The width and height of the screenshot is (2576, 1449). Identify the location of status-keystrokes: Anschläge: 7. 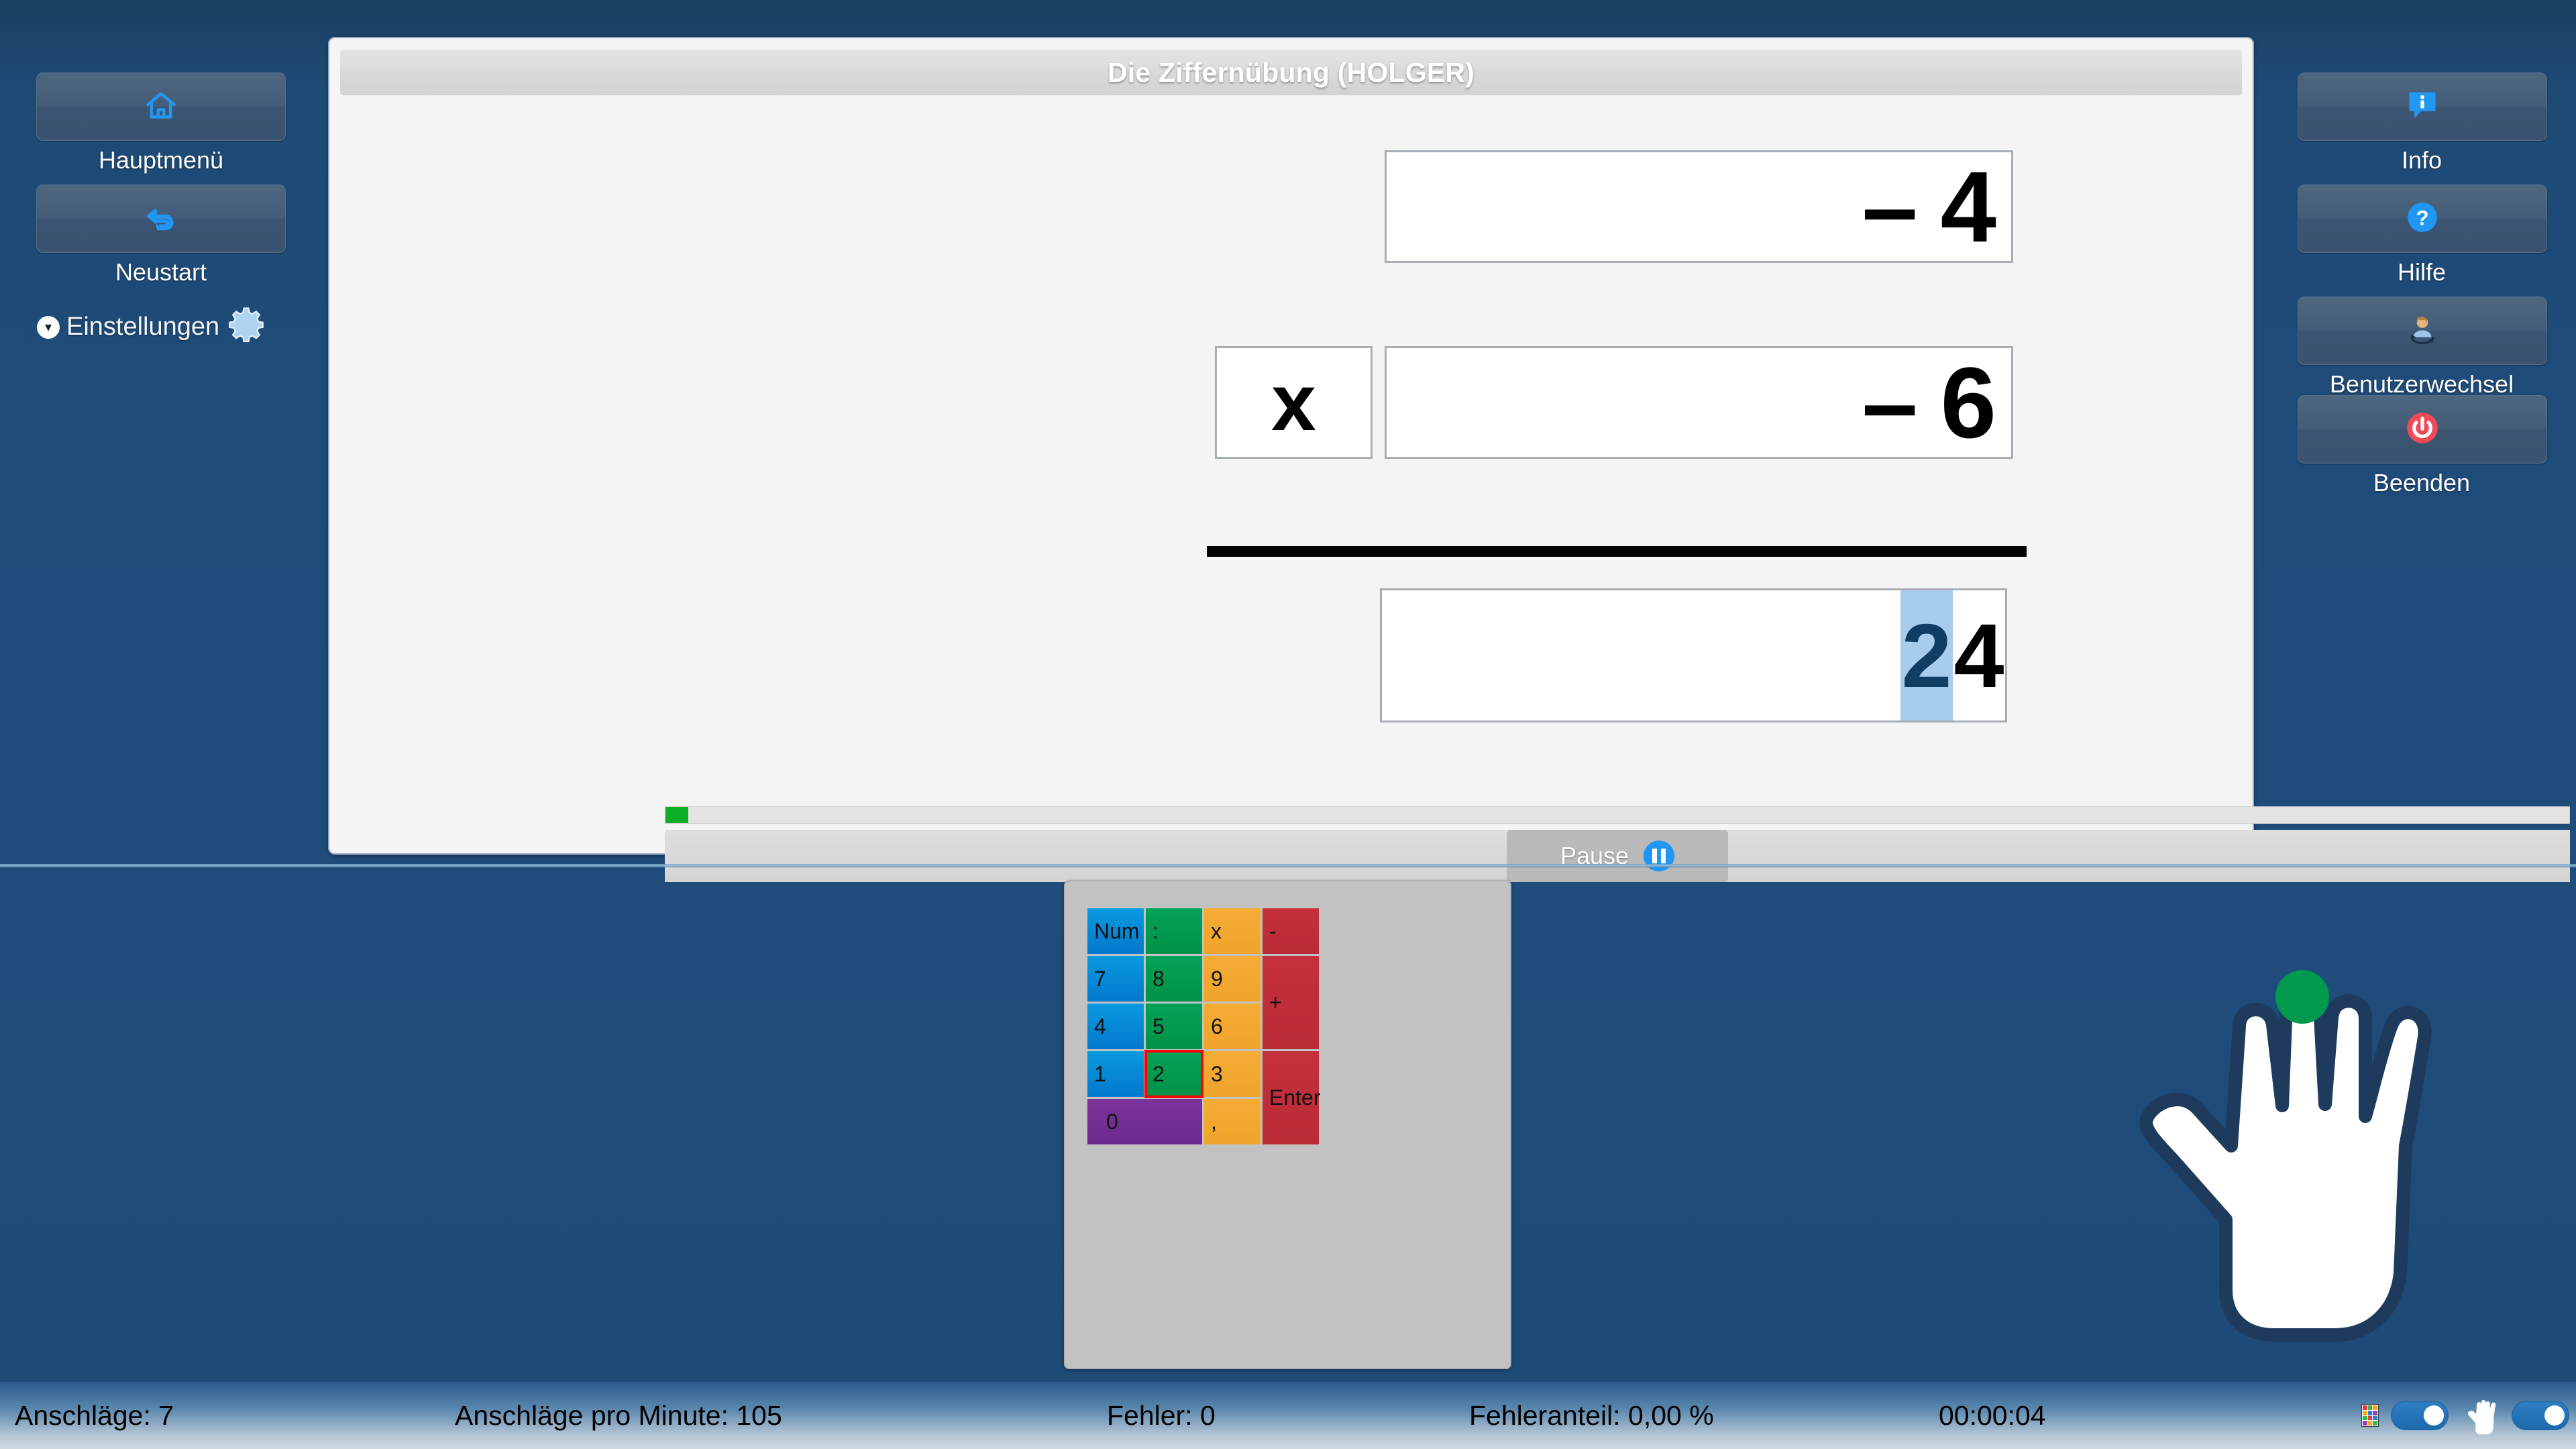
(94, 1415).